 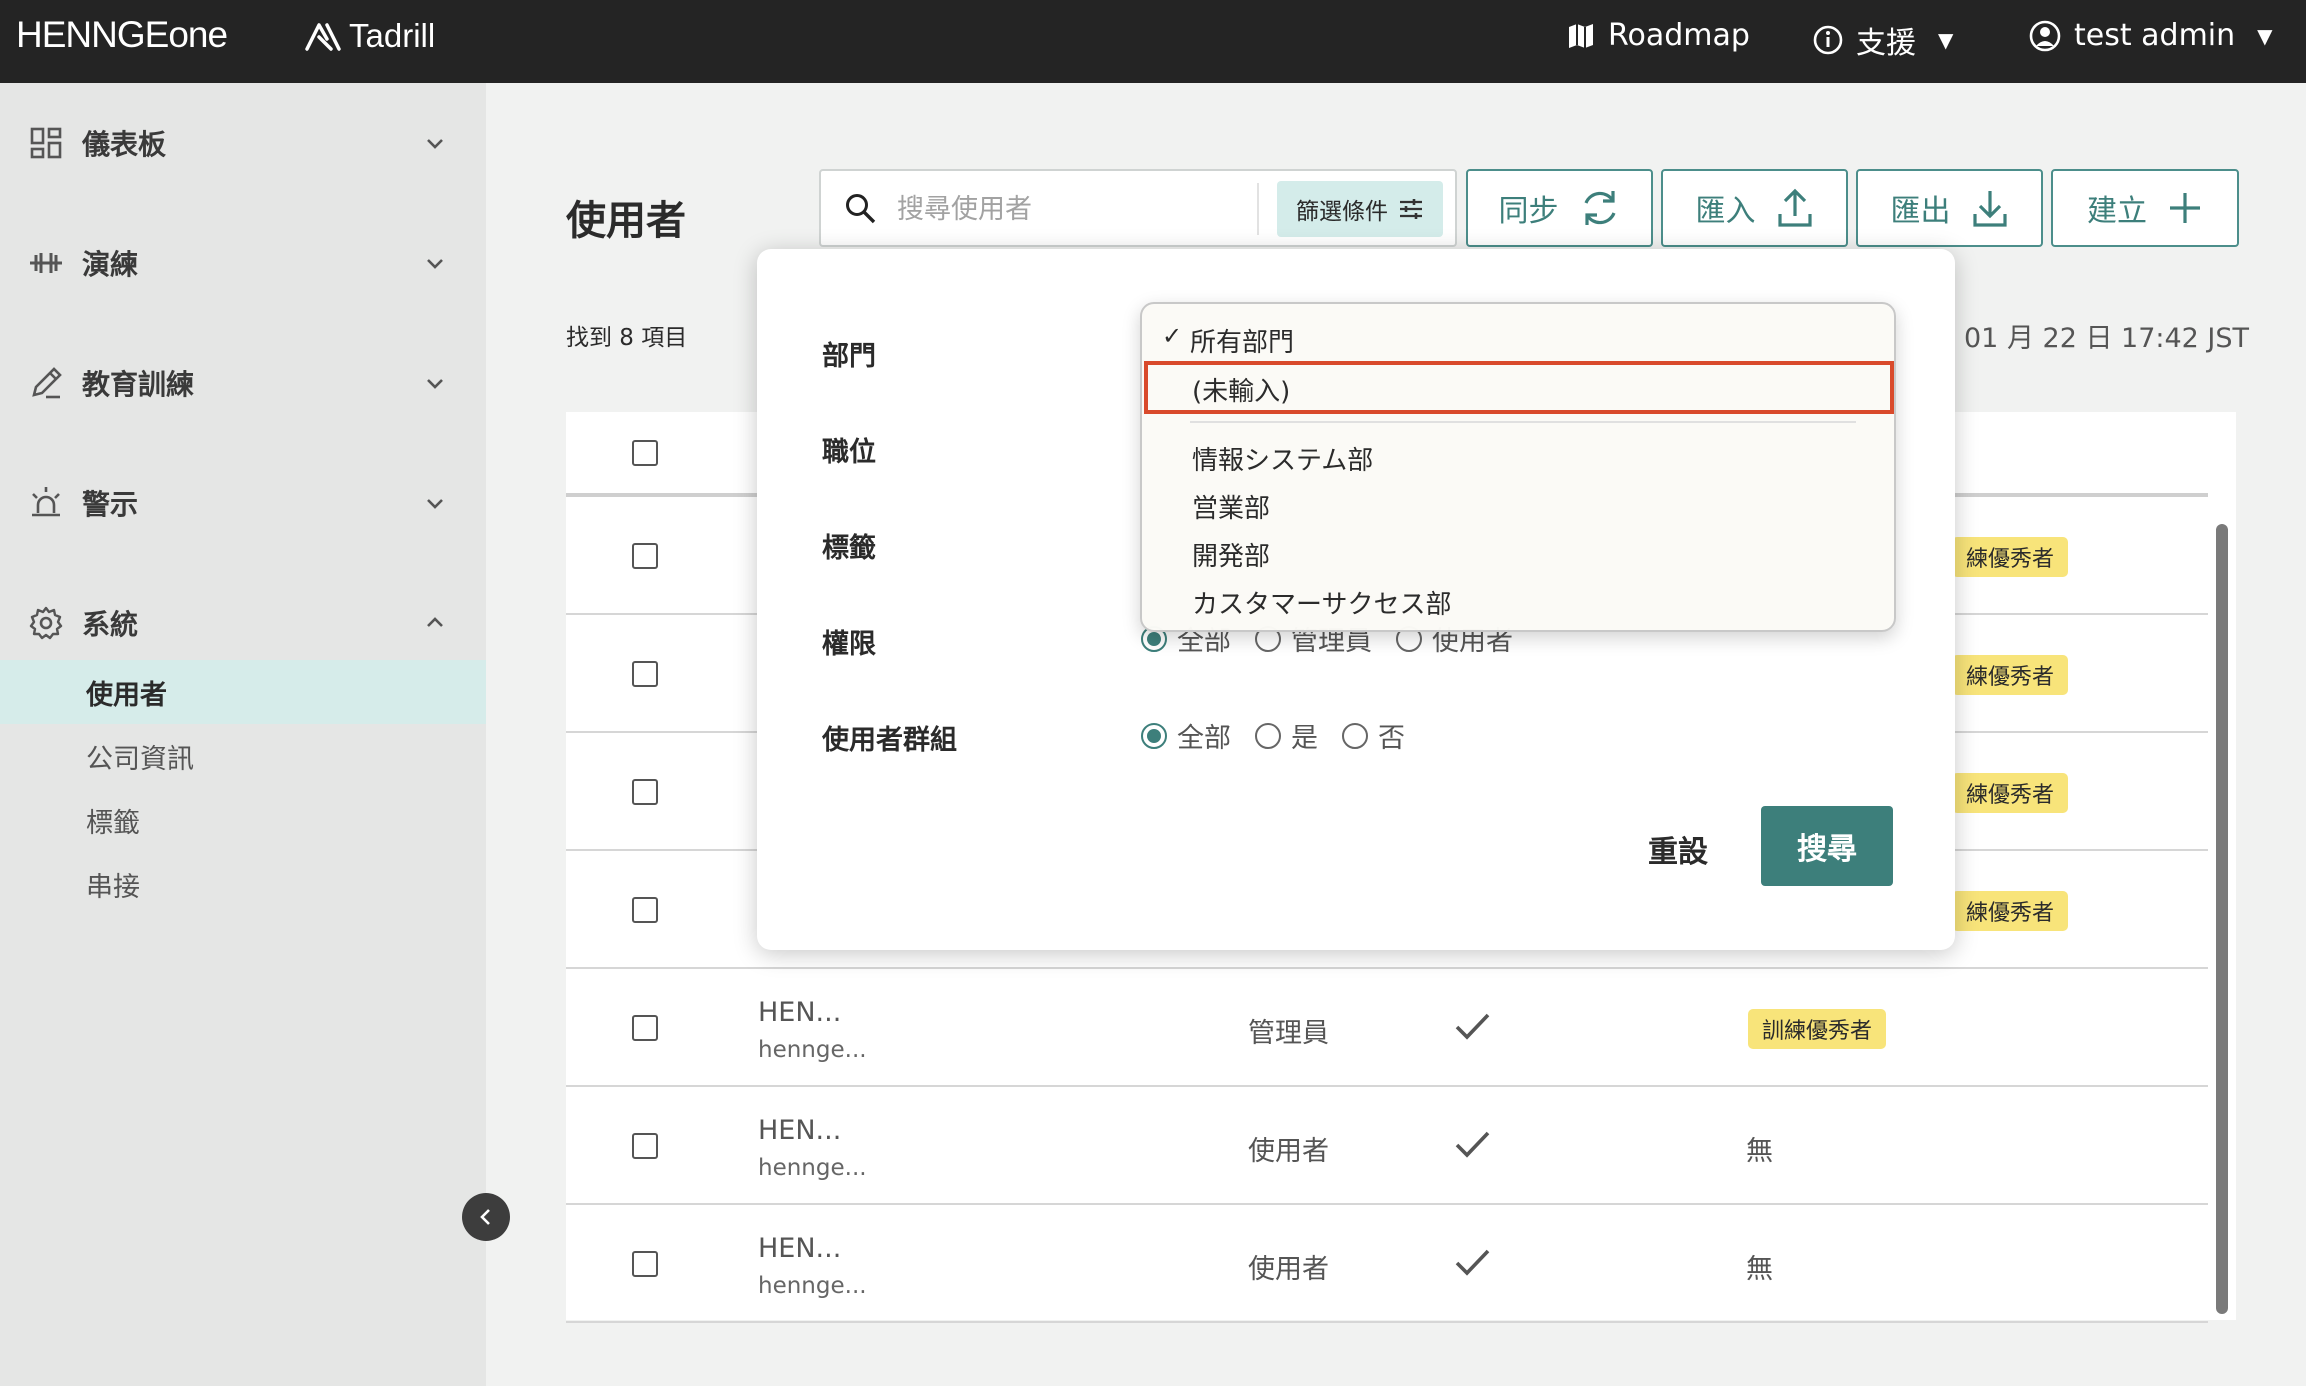 I want to click on radio-label: 全部, so click(x=1204, y=738).